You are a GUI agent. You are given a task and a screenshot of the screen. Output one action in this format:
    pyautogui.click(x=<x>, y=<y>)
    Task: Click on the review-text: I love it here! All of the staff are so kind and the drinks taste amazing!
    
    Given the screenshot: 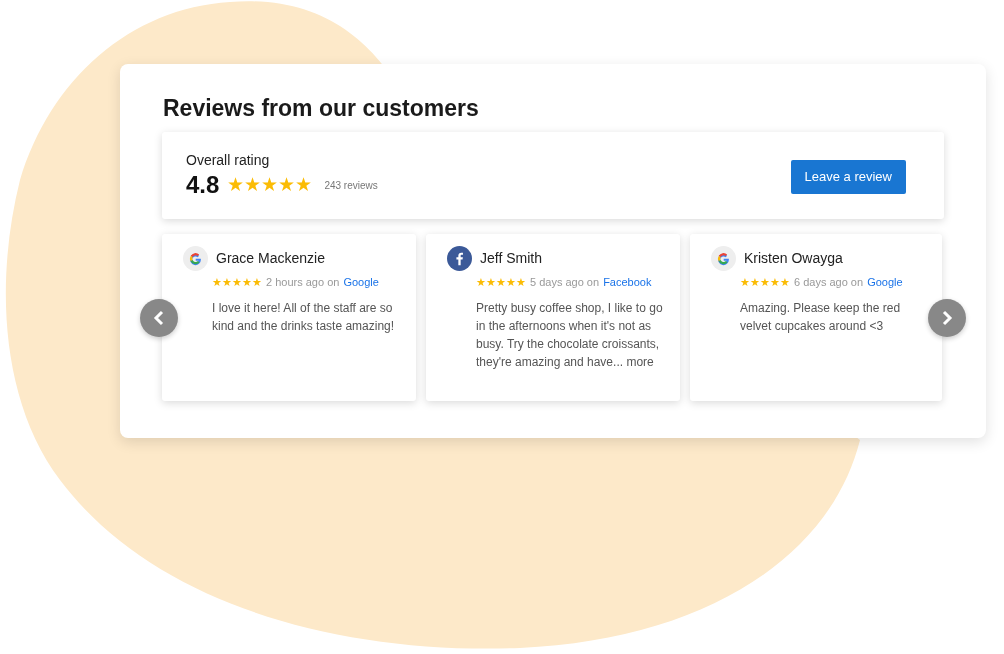 What is the action you would take?
    pyautogui.click(x=304, y=317)
    